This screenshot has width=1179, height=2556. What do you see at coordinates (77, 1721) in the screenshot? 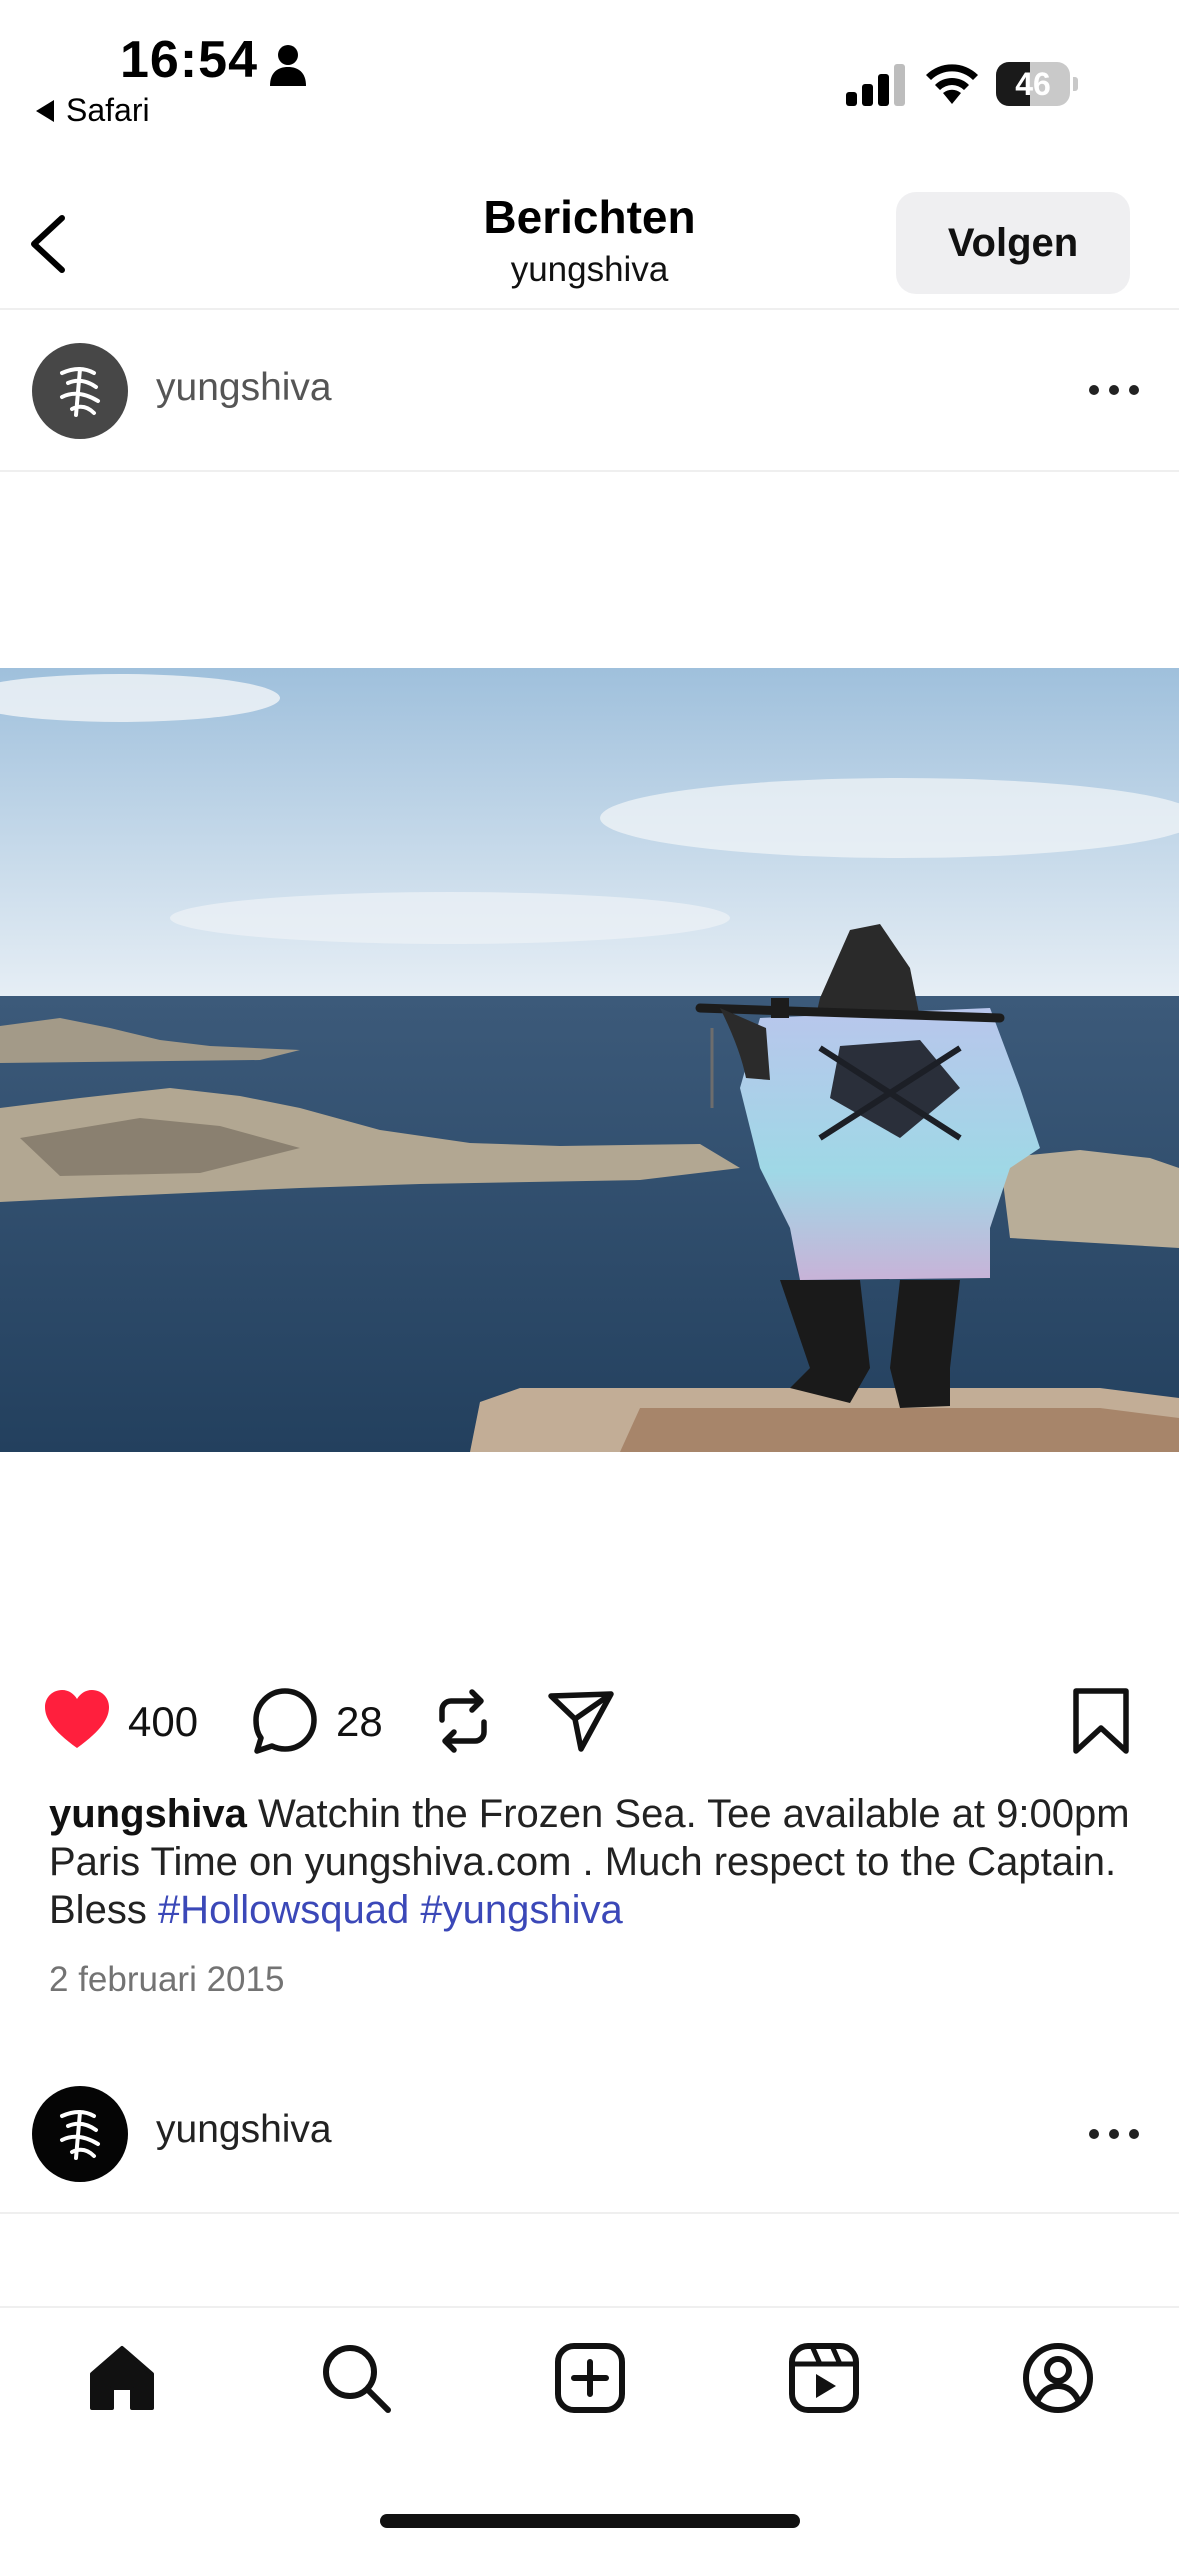
I see `like-heart-icon` at bounding box center [77, 1721].